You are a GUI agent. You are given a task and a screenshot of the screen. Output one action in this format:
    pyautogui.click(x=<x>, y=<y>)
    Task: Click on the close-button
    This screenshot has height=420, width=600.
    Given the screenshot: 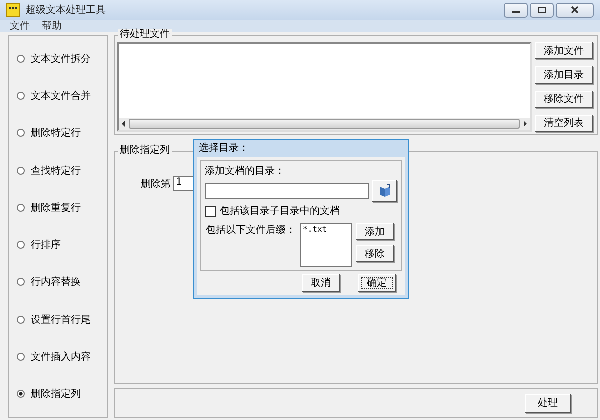 What is the action you would take?
    pyautogui.click(x=575, y=10)
    